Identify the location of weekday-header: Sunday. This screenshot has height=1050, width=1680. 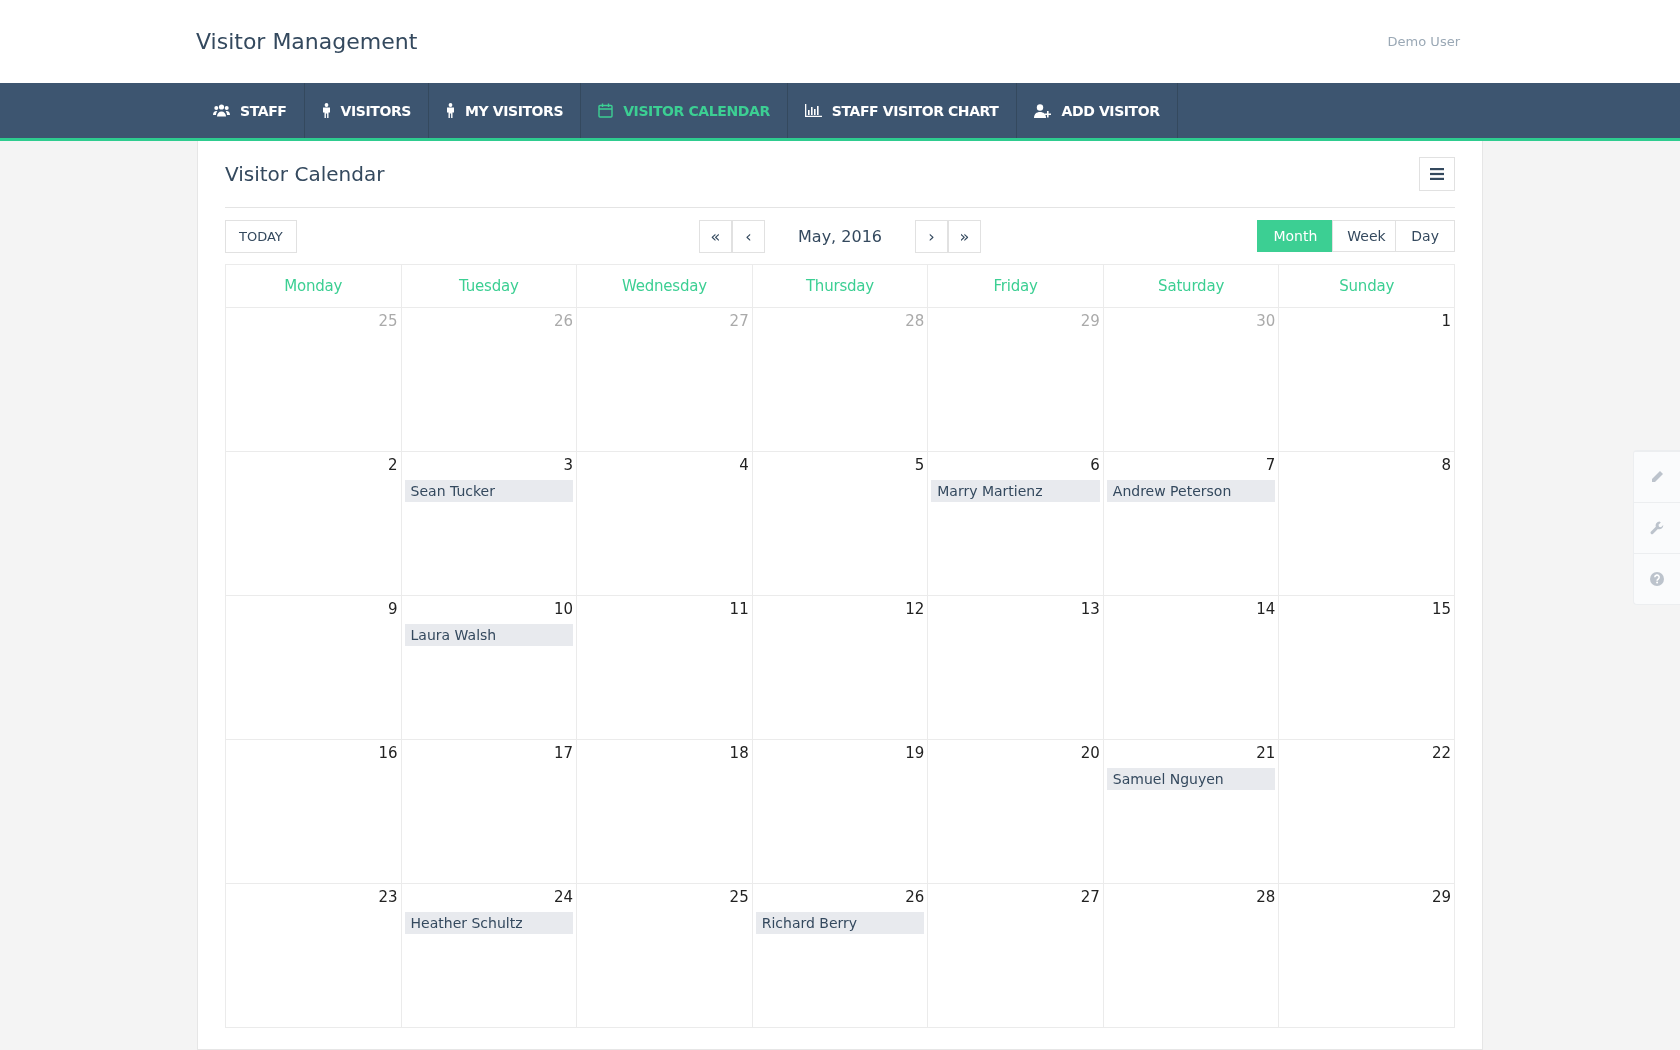
(1366, 286).